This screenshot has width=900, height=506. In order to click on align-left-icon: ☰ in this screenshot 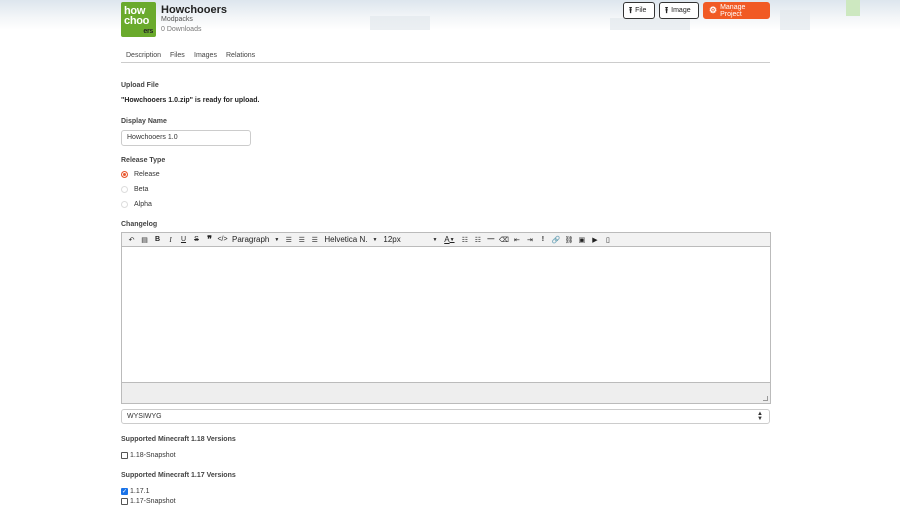, I will do `click(288, 240)`.